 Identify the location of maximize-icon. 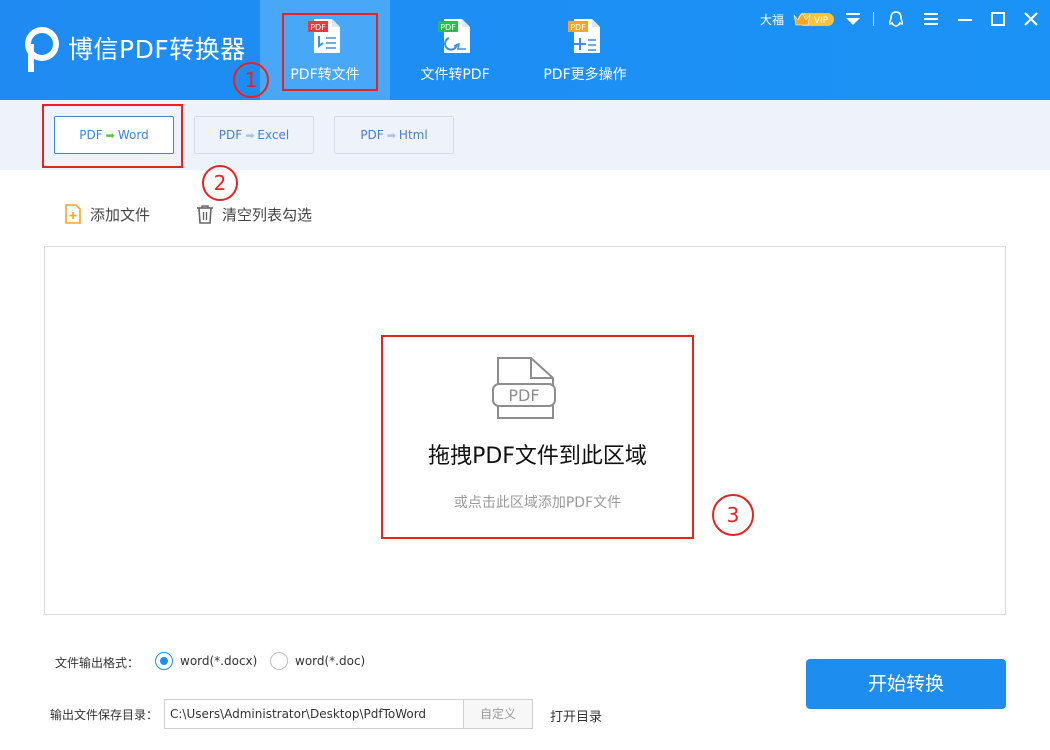
(998, 19).